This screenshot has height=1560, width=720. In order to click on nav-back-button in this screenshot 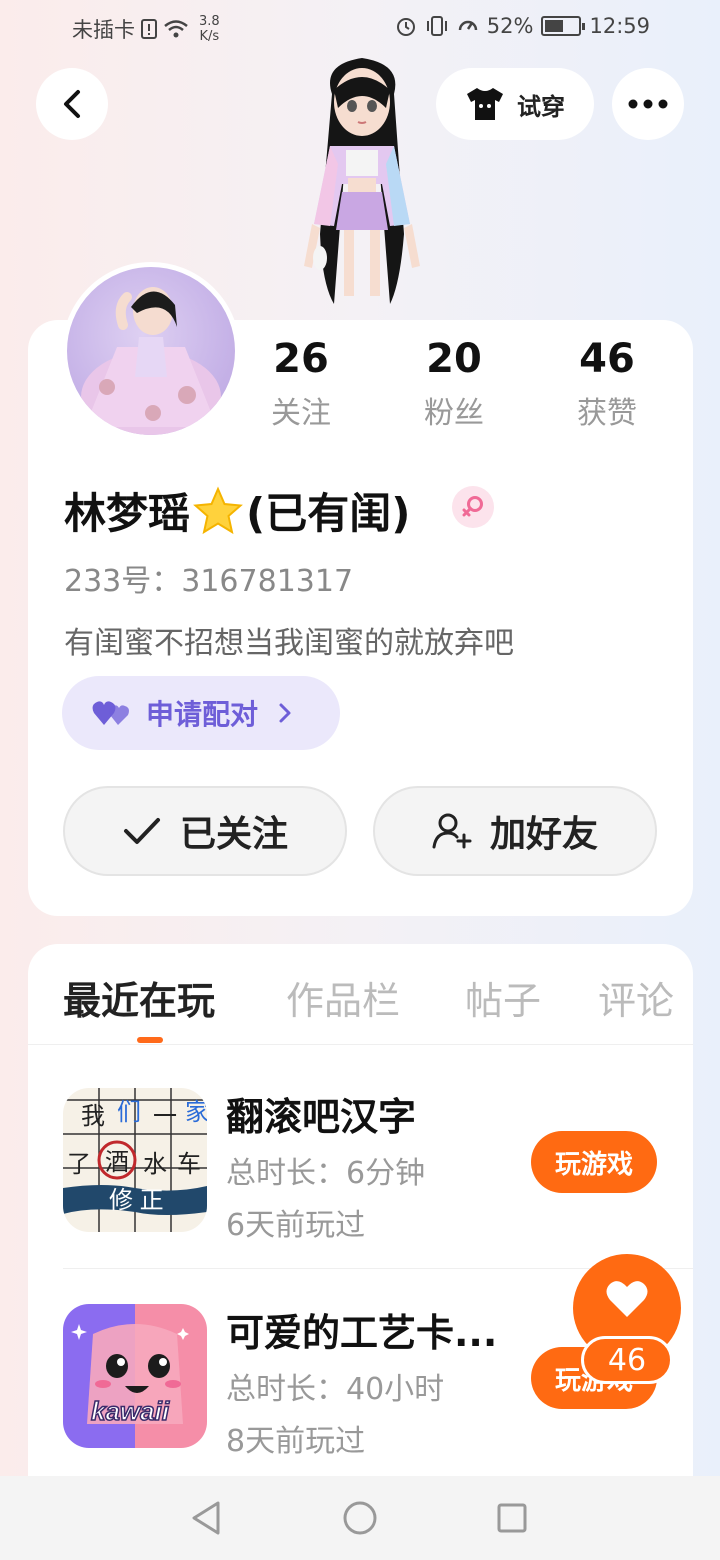, I will do `click(206, 1518)`.